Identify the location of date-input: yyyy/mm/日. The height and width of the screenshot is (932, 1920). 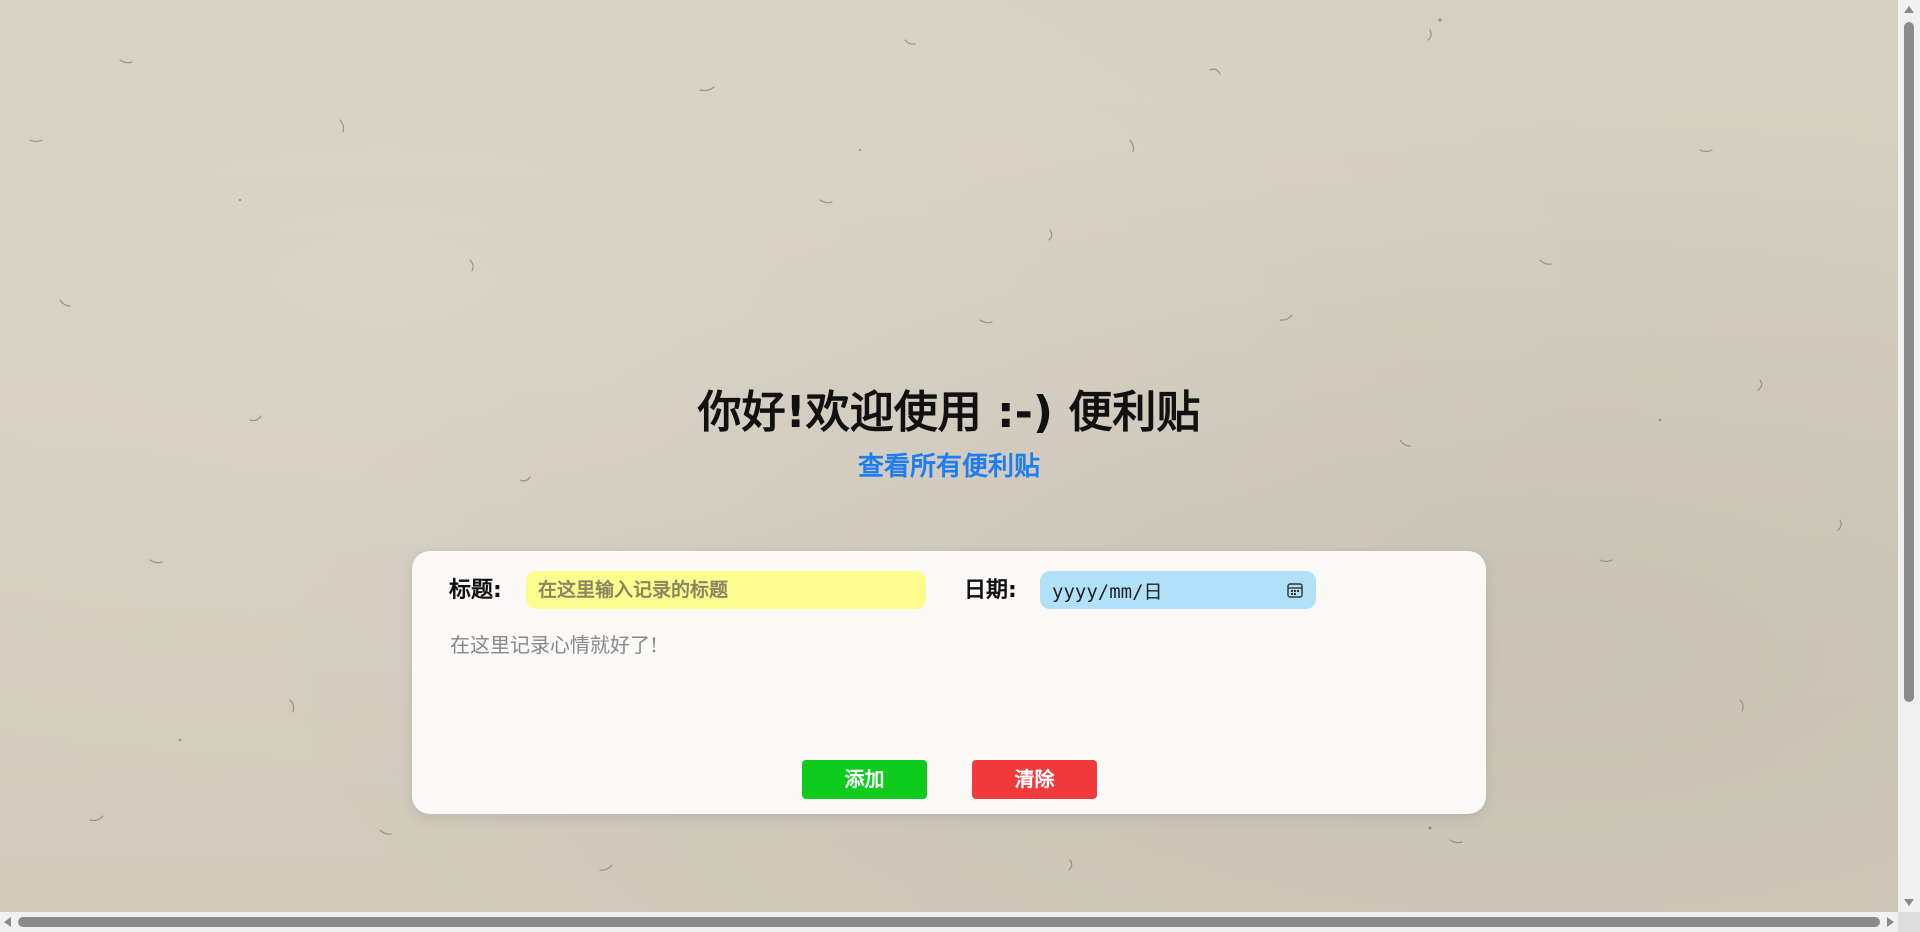
(1178, 590).